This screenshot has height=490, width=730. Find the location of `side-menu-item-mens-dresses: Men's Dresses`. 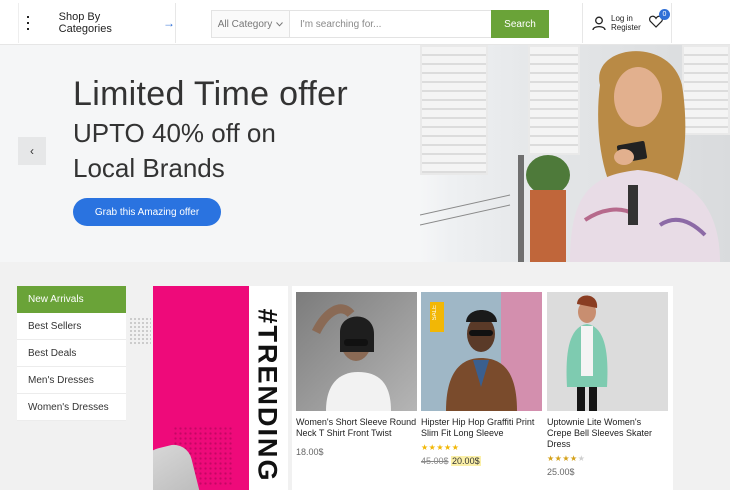

side-menu-item-mens-dresses: Men's Dresses is located at coordinates (71, 380).